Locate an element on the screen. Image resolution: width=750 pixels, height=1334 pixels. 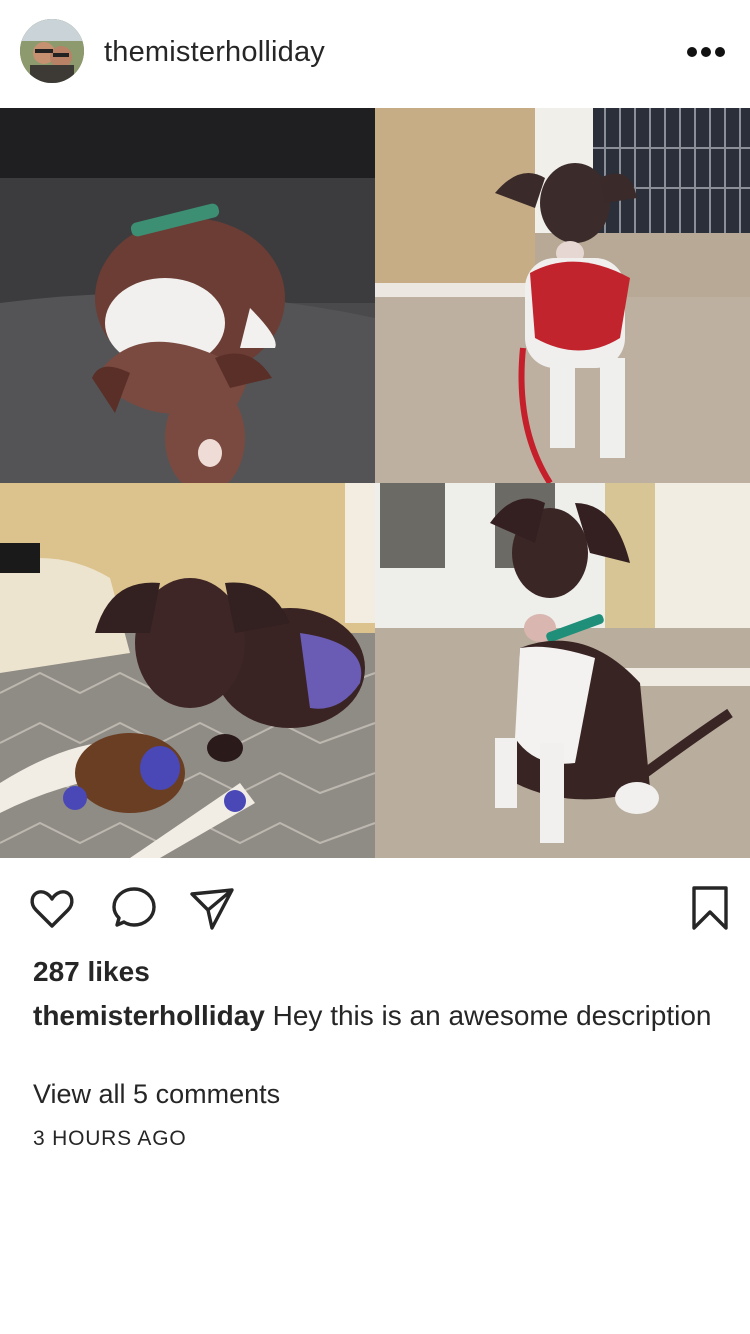
post-header: themisterholliday is located at coordinates (375, 54).